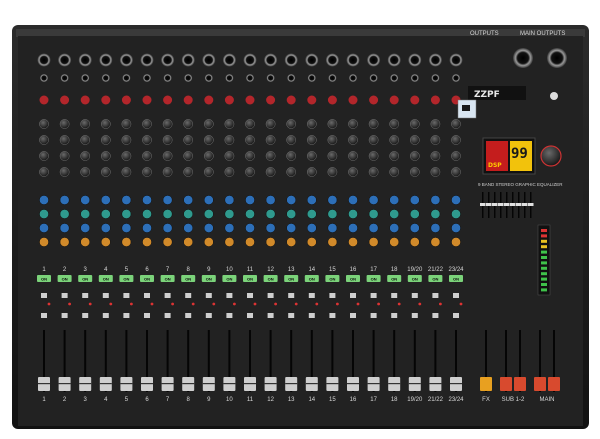  I want to click on fx-fader, so click(486, 384).